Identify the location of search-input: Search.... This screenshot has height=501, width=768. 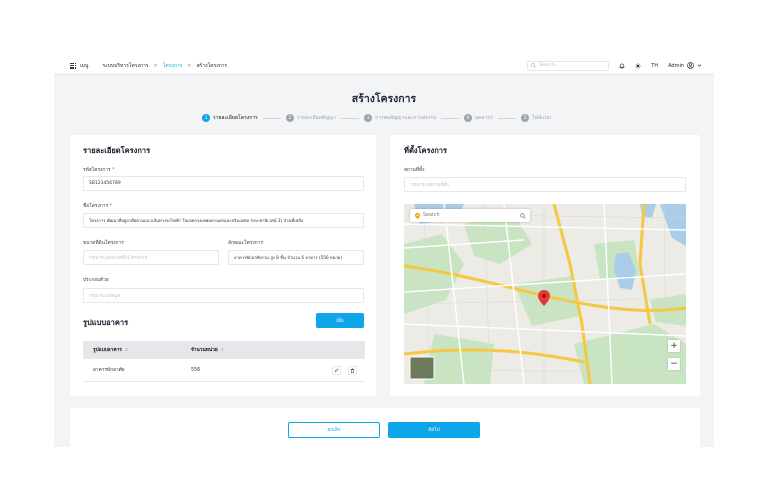
(568, 65).